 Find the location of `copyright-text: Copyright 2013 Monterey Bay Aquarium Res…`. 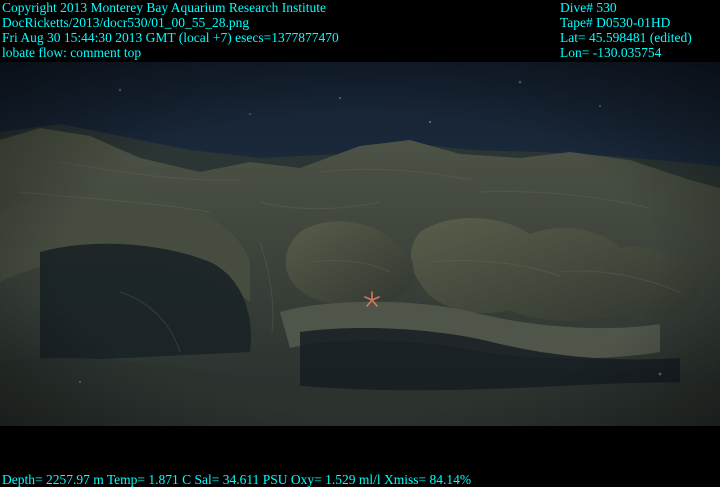

copyright-text: Copyright 2013 Monterey Bay Aquarium Res… is located at coordinates (164, 7).